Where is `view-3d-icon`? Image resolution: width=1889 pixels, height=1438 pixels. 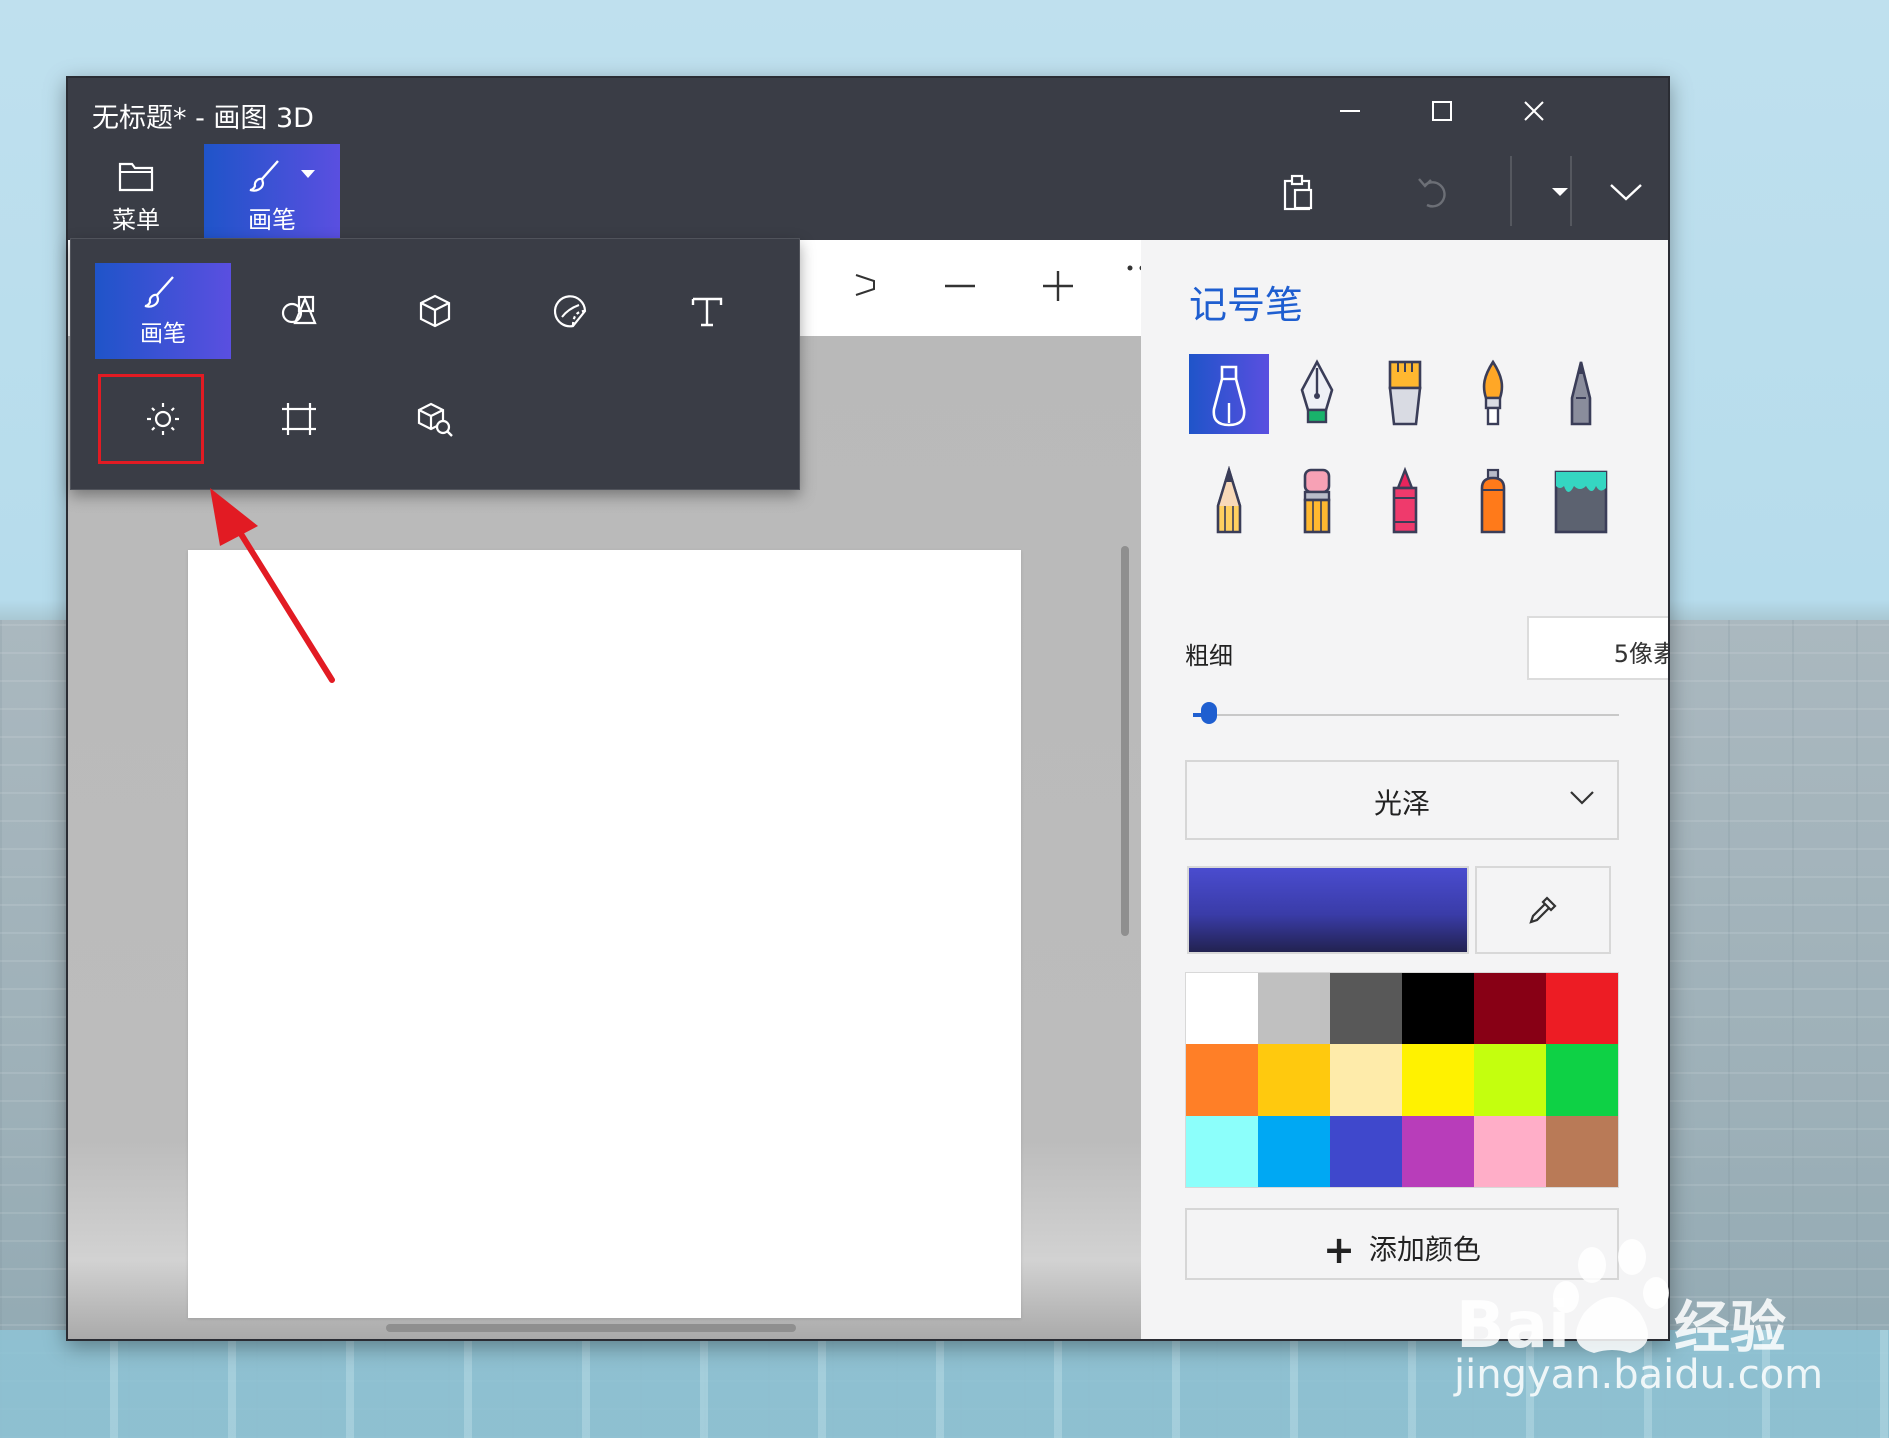 view-3d-icon is located at coordinates (865, 285).